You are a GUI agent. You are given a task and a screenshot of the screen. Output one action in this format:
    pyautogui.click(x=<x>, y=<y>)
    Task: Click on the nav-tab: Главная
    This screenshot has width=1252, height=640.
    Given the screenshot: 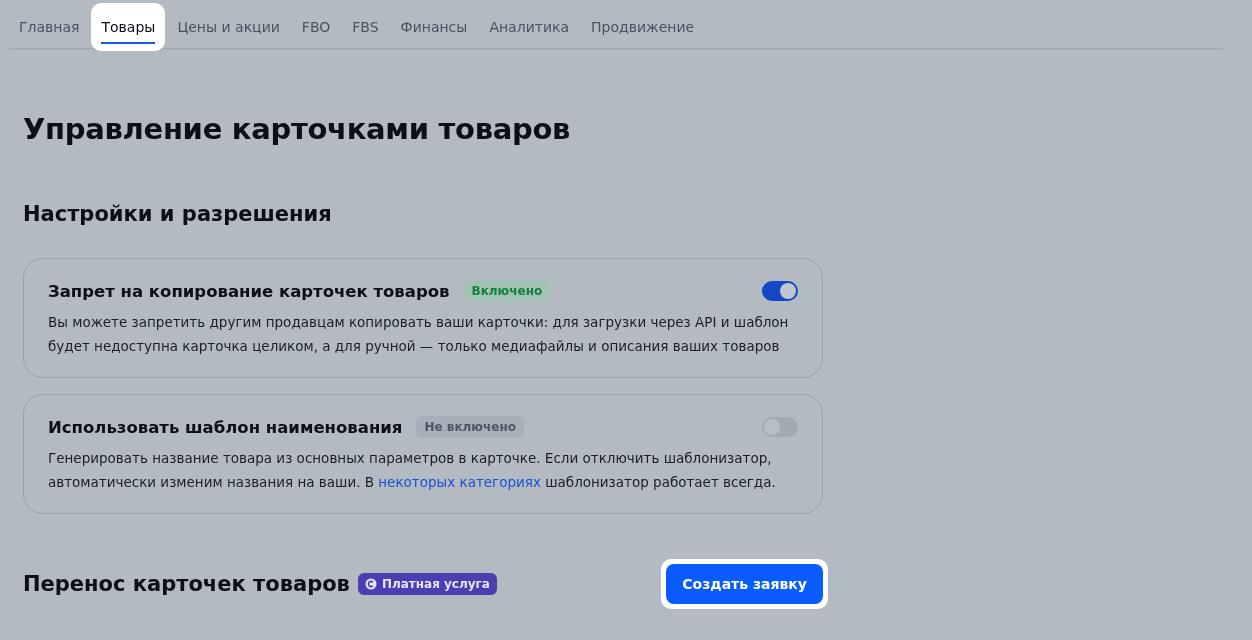 What is the action you would take?
    pyautogui.click(x=49, y=27)
    